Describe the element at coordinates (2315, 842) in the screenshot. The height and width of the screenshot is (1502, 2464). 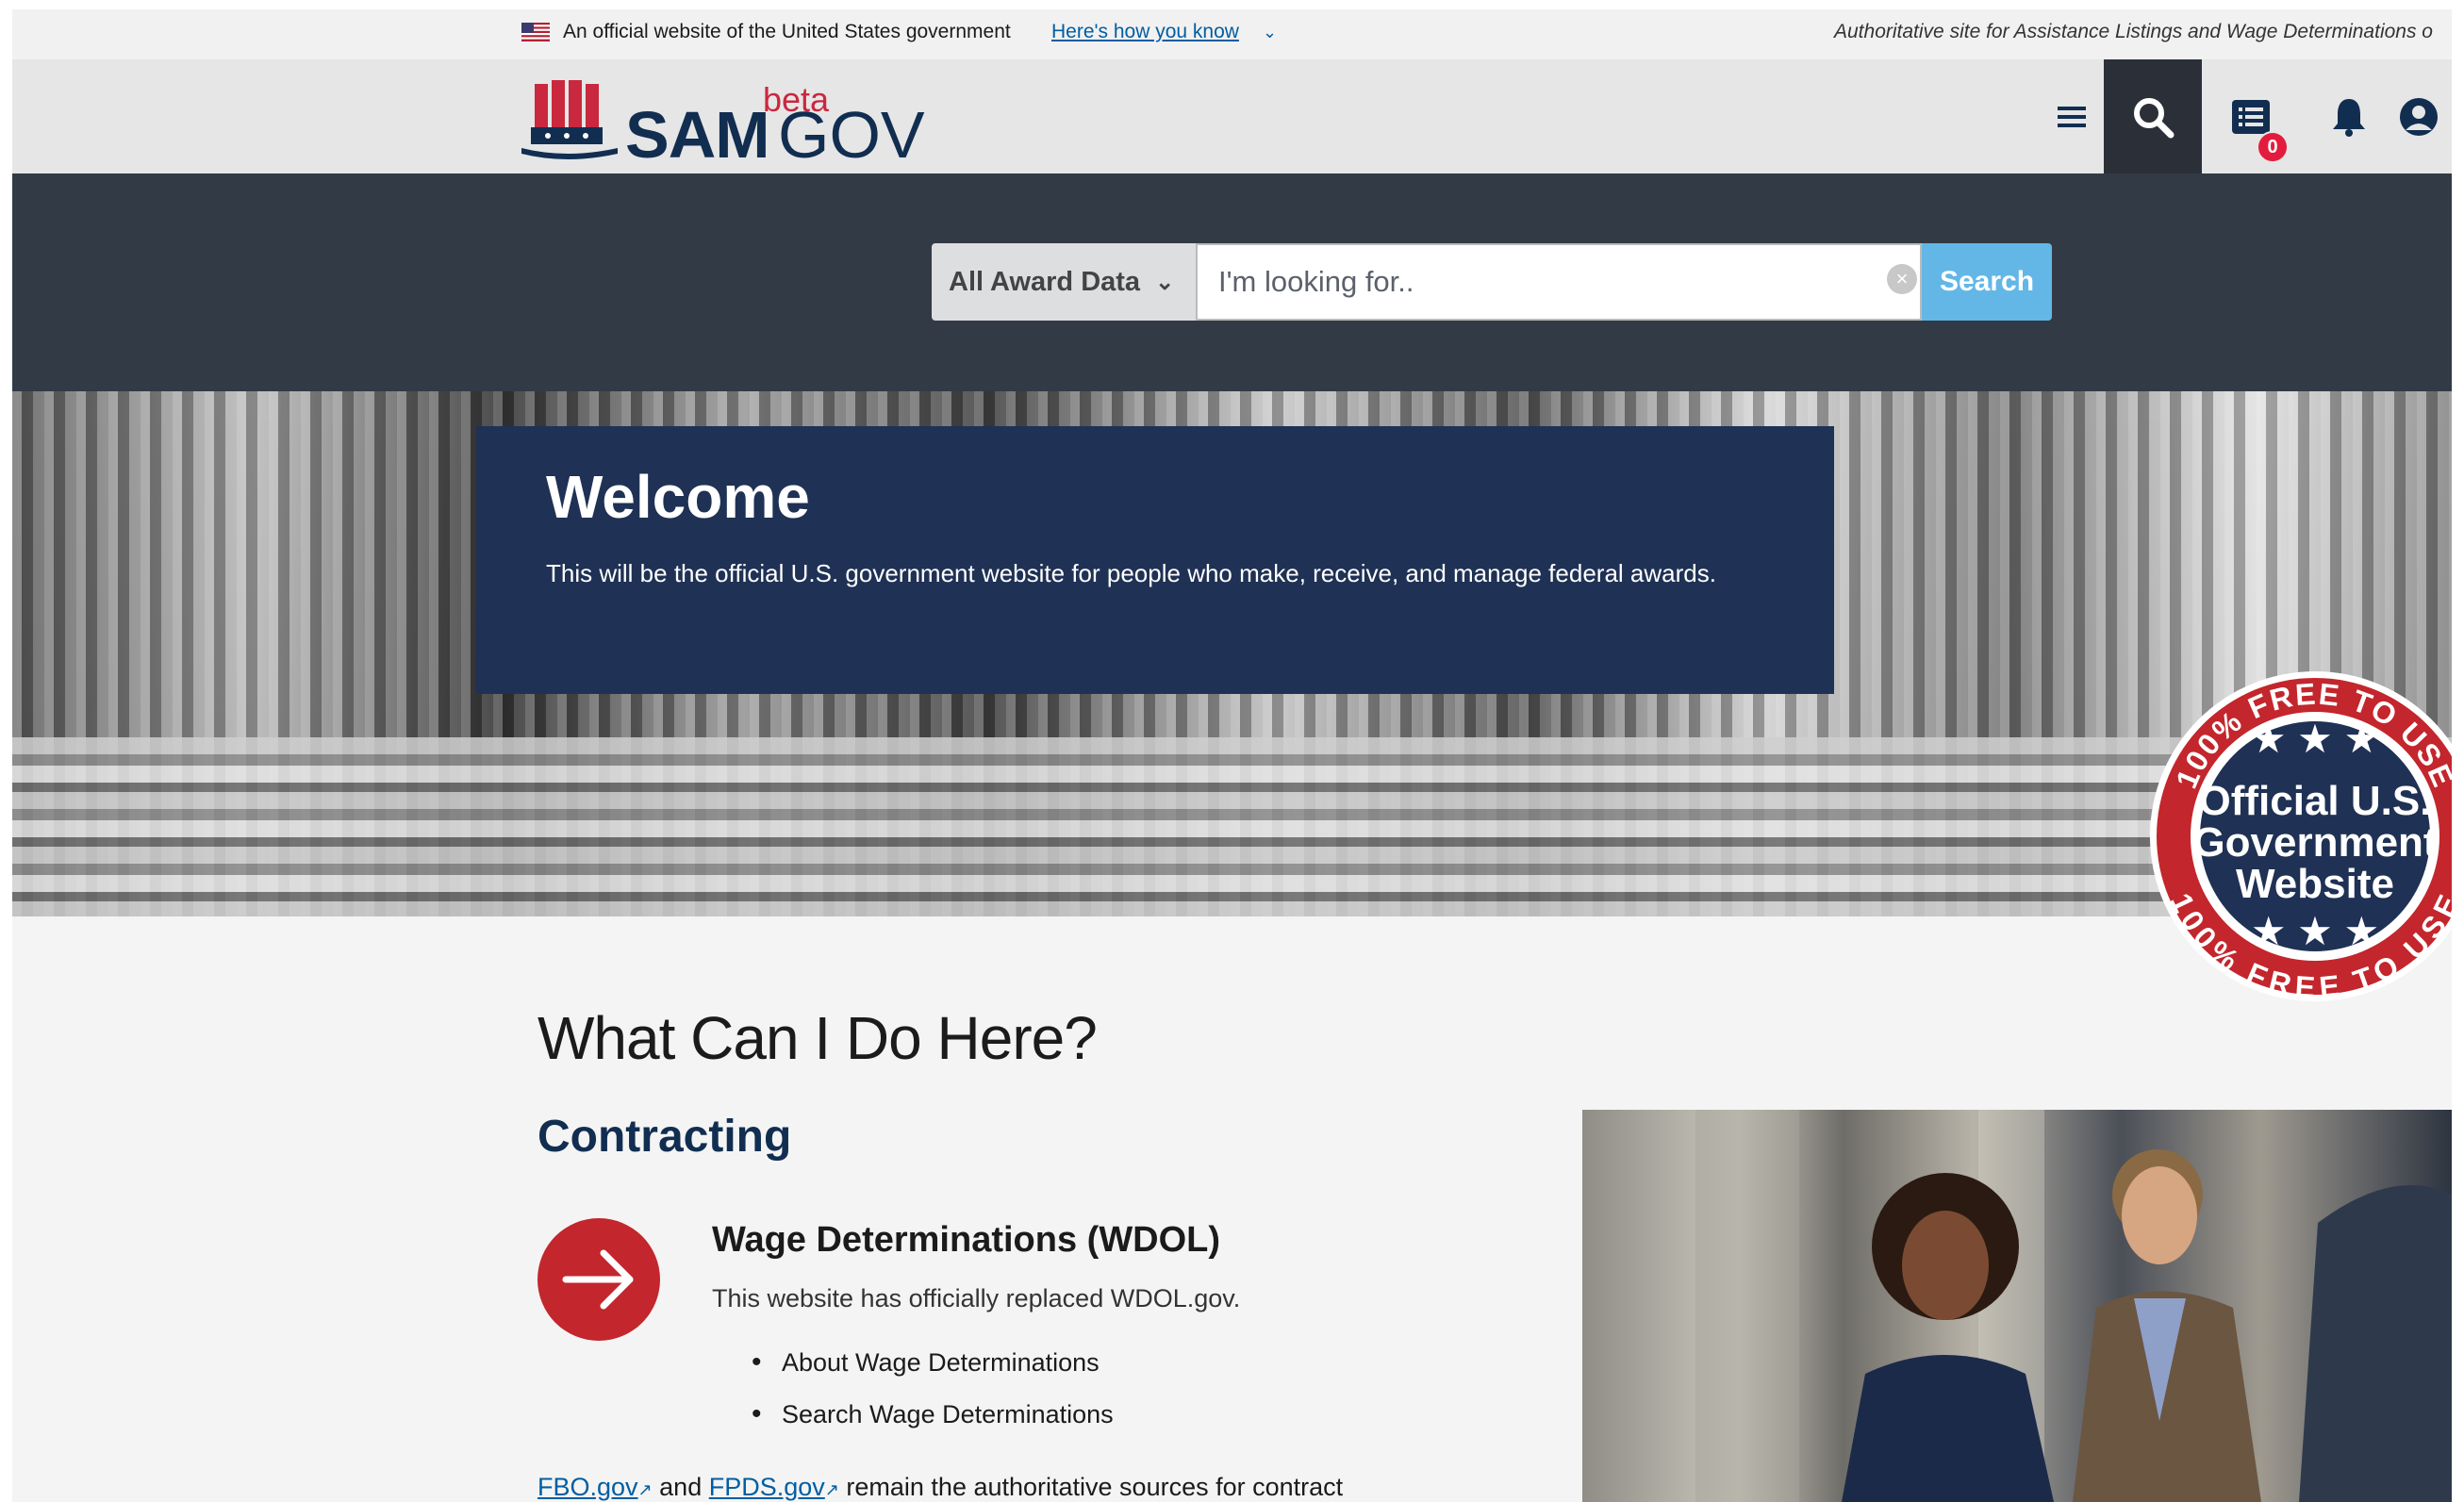
I see `seal-line2: Government` at that location.